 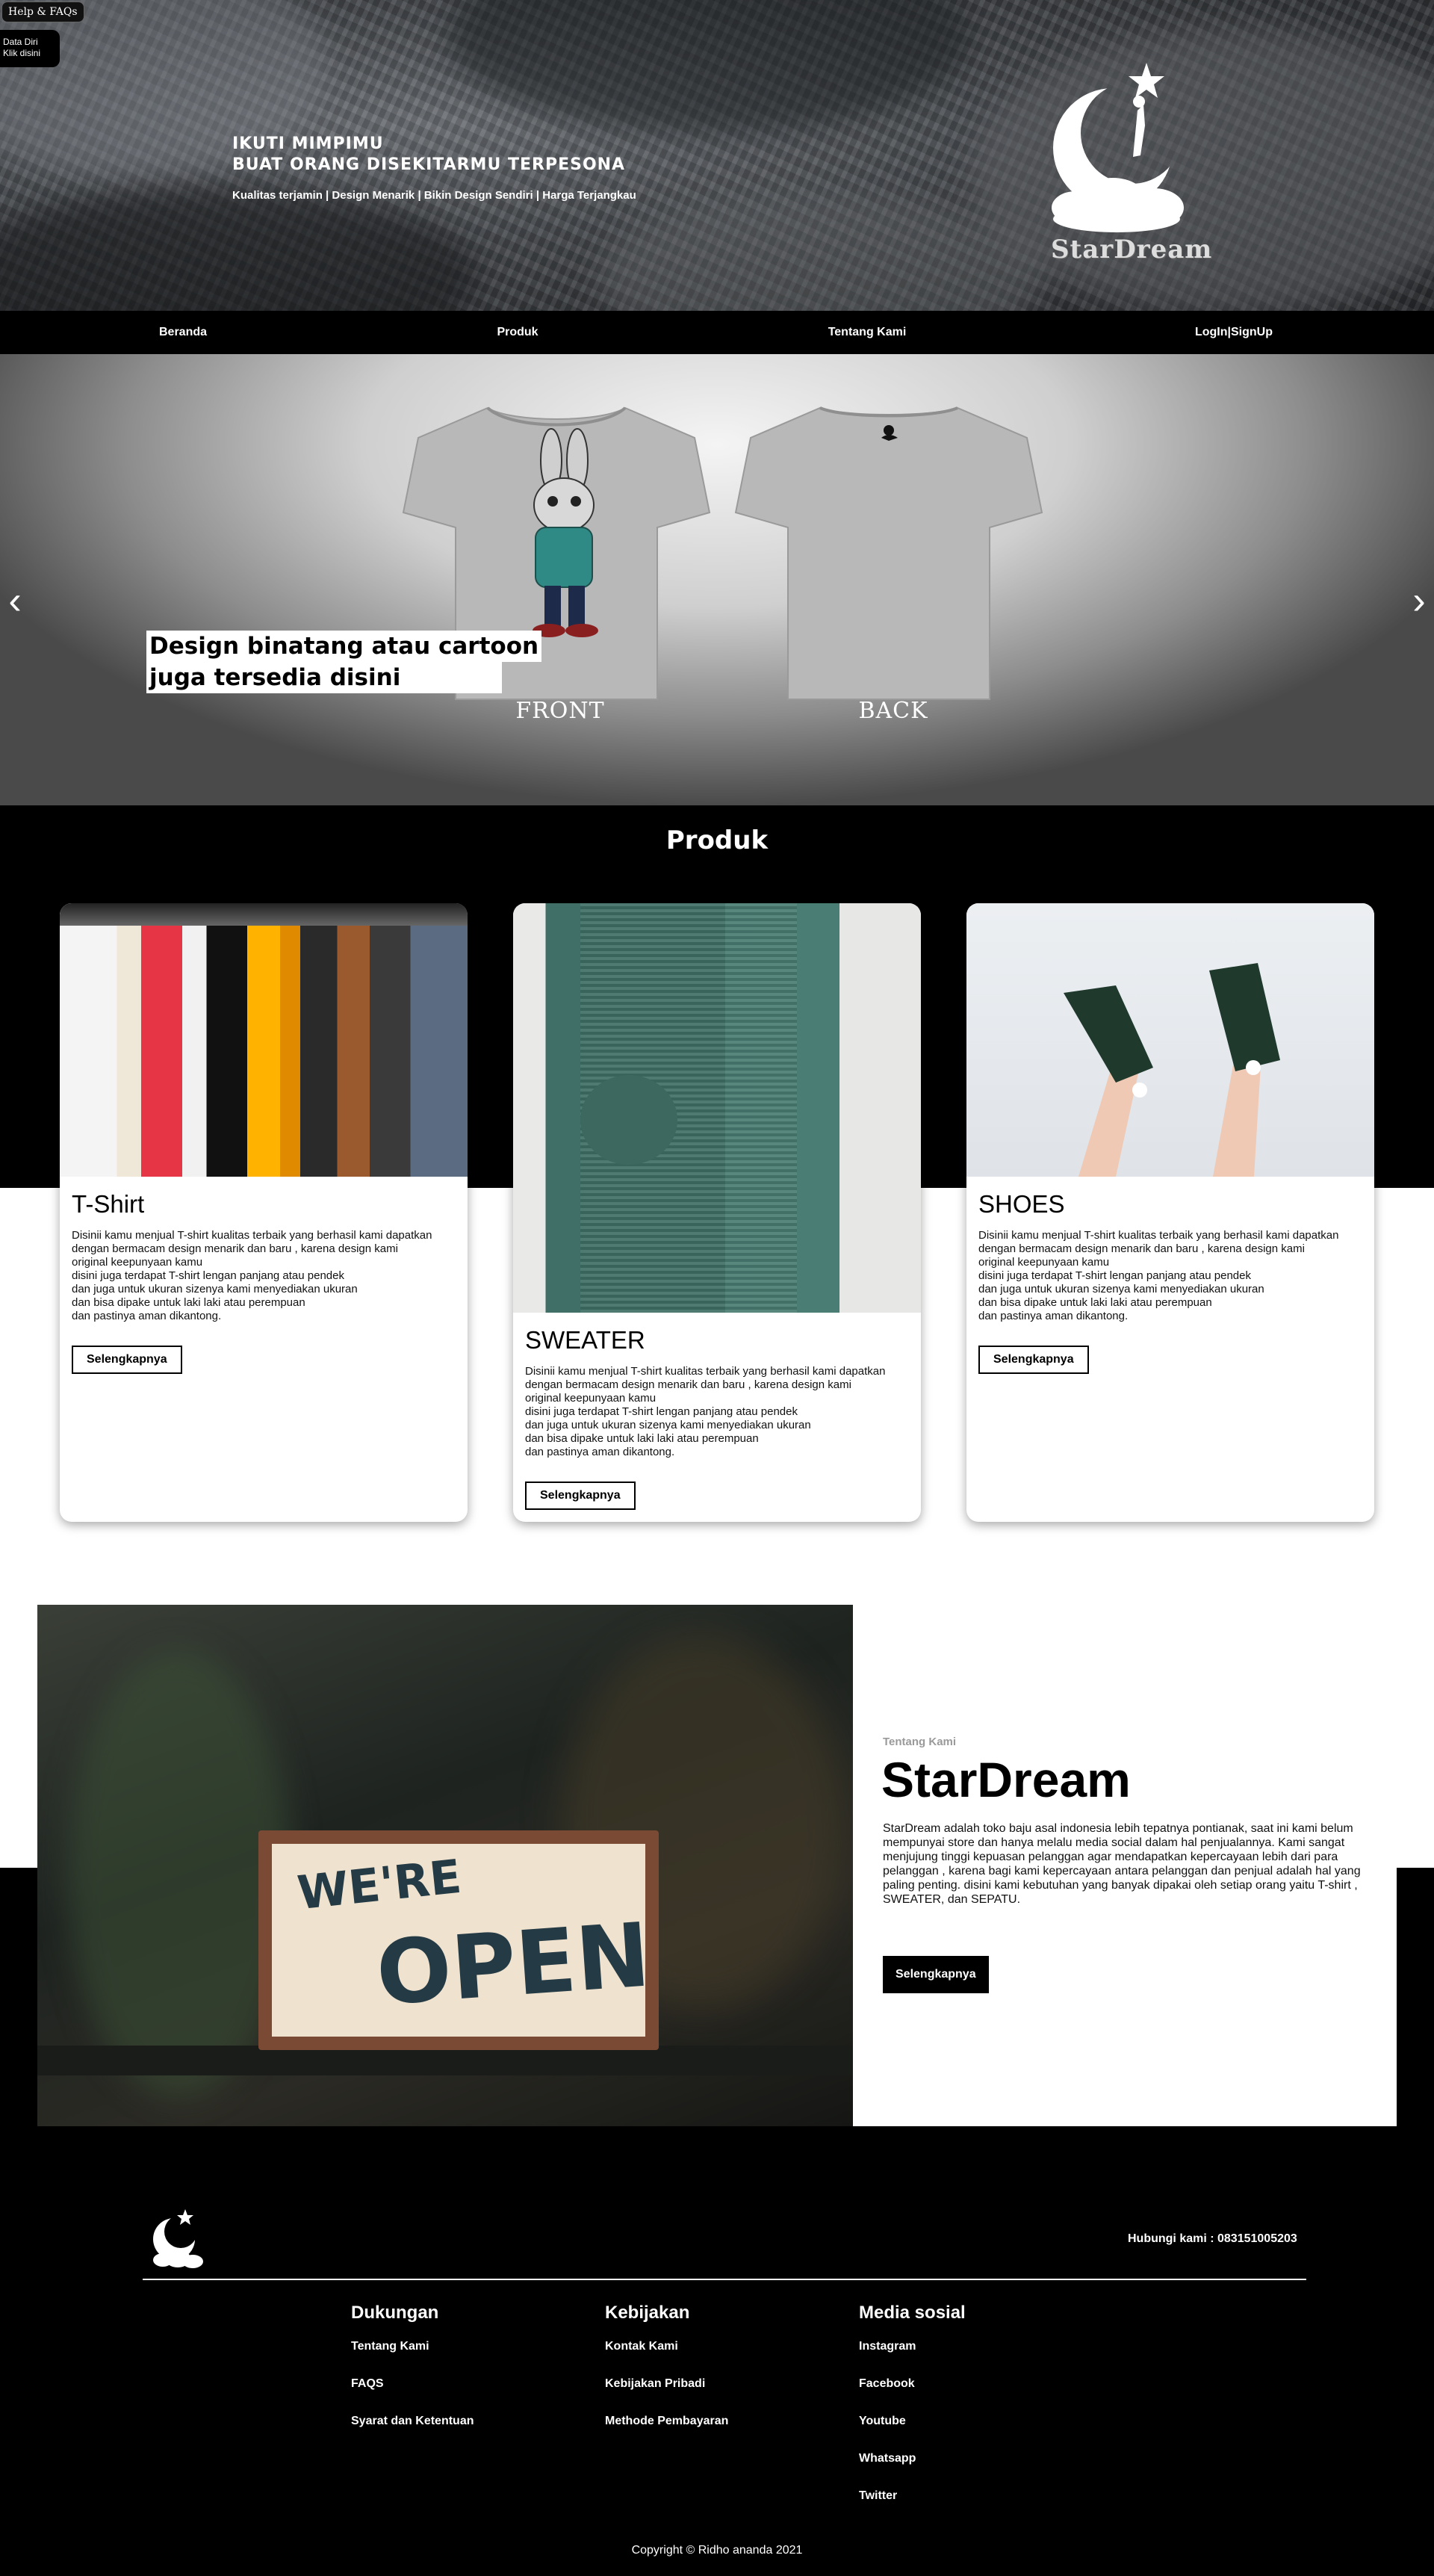 What do you see at coordinates (893, 711) in the screenshot?
I see `back-label: BACK` at bounding box center [893, 711].